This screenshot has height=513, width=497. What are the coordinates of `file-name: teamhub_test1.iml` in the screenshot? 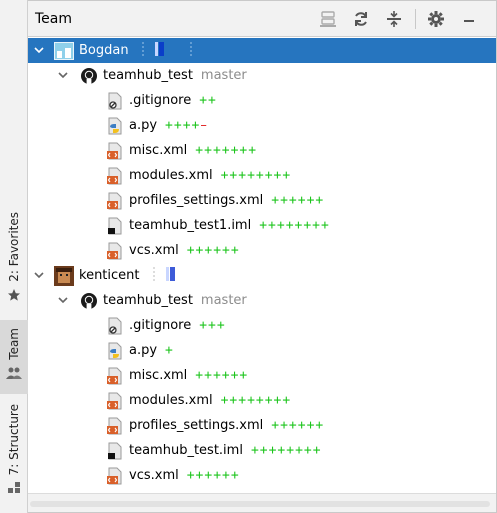 It's located at (190, 225).